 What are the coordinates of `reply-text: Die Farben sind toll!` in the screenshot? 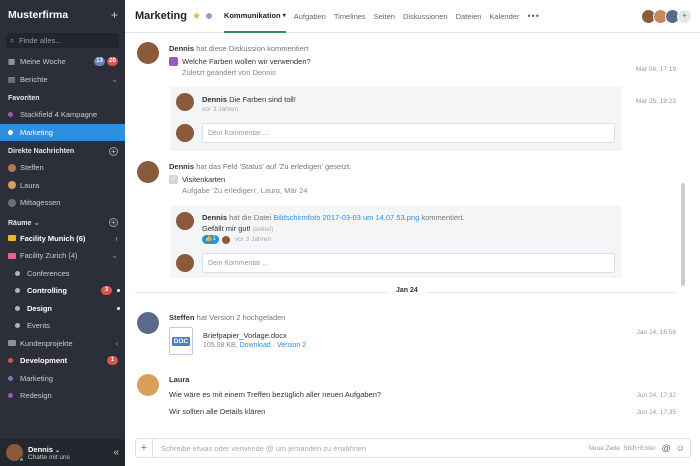 It's located at (262, 99).